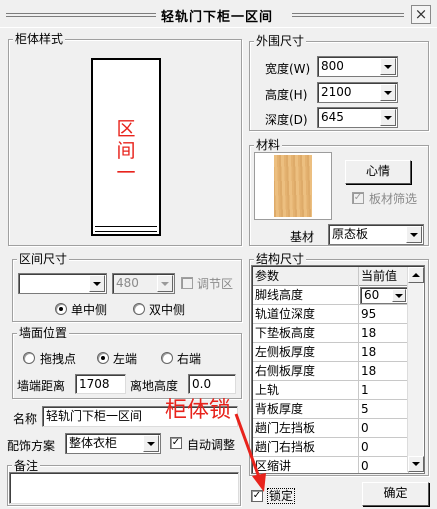 The image size is (437, 509). I want to click on cabinet-base-line, so click(126, 229).